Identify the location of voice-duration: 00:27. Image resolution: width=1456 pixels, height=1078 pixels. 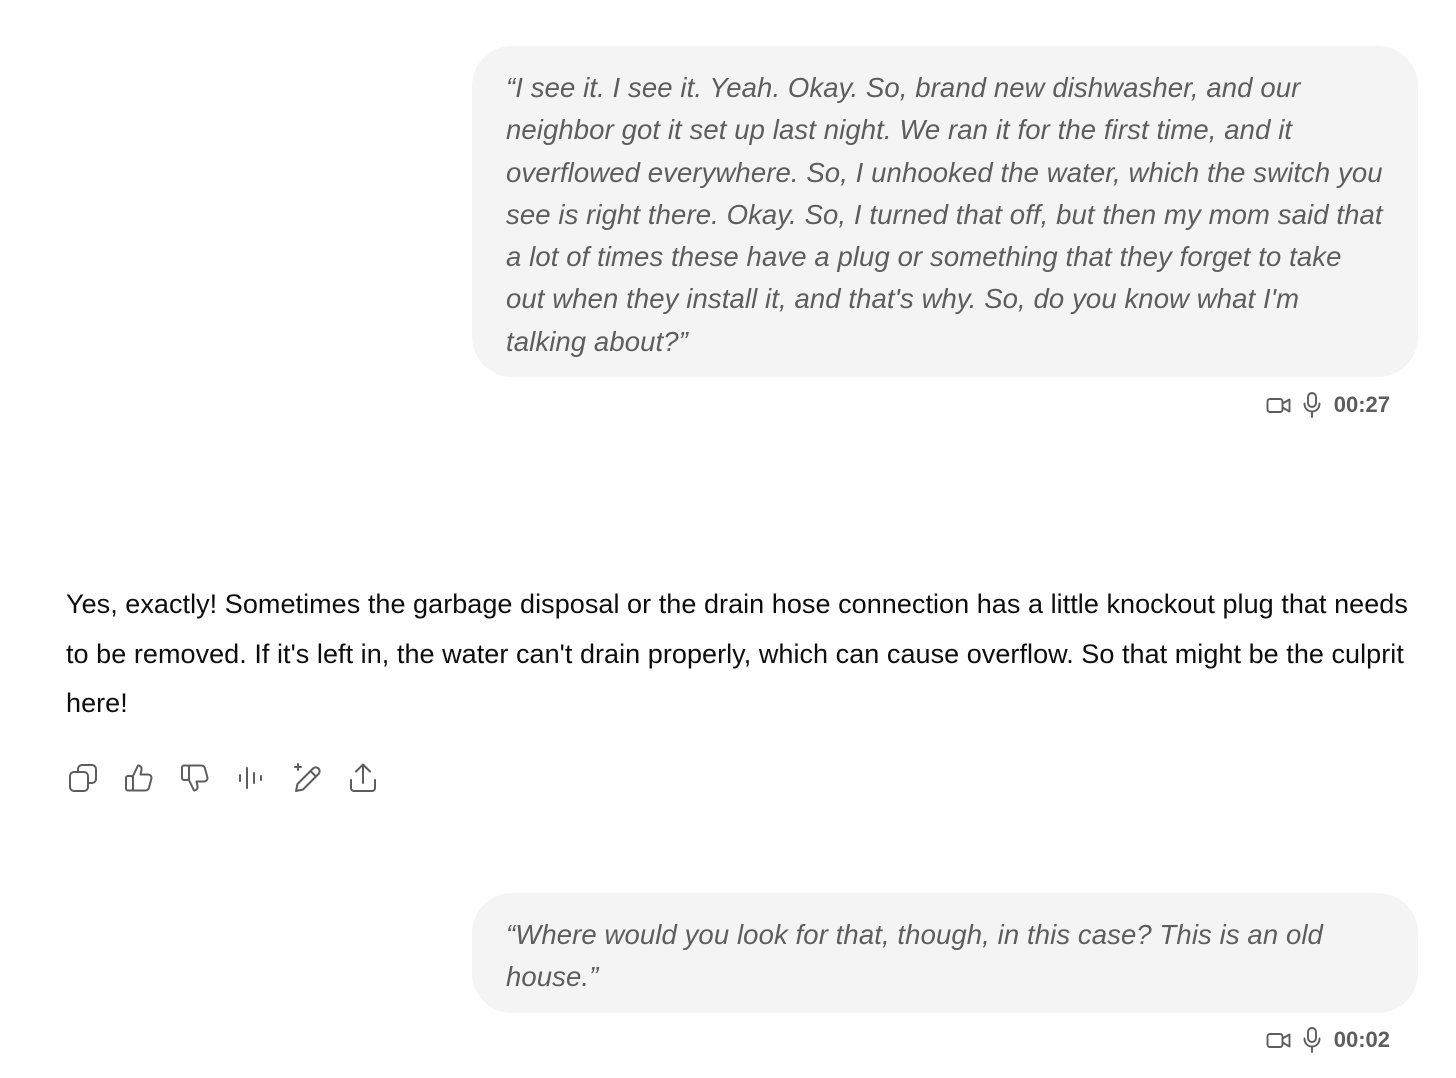
(1361, 404).